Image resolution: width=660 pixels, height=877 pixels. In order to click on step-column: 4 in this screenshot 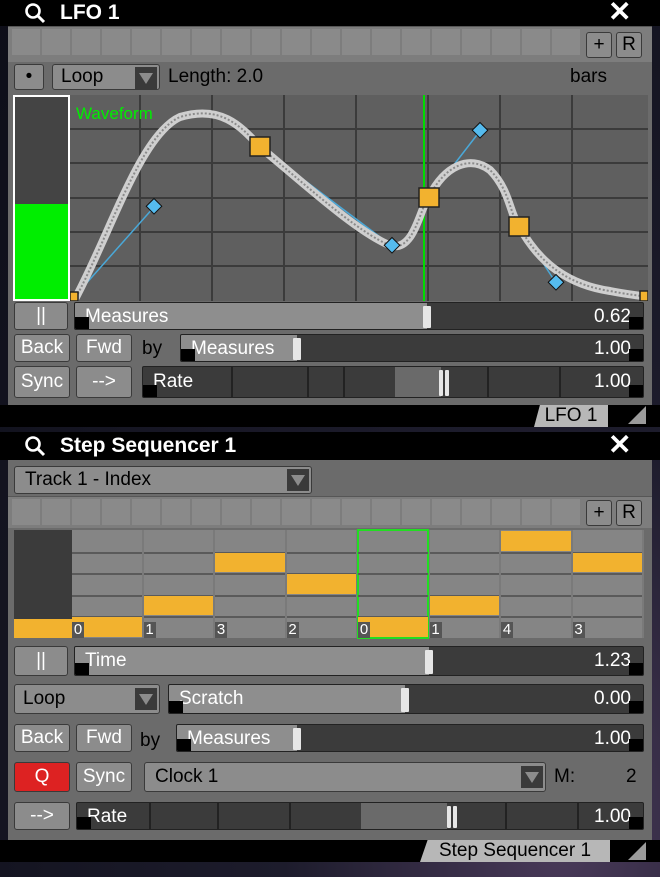, I will do `click(536, 584)`.